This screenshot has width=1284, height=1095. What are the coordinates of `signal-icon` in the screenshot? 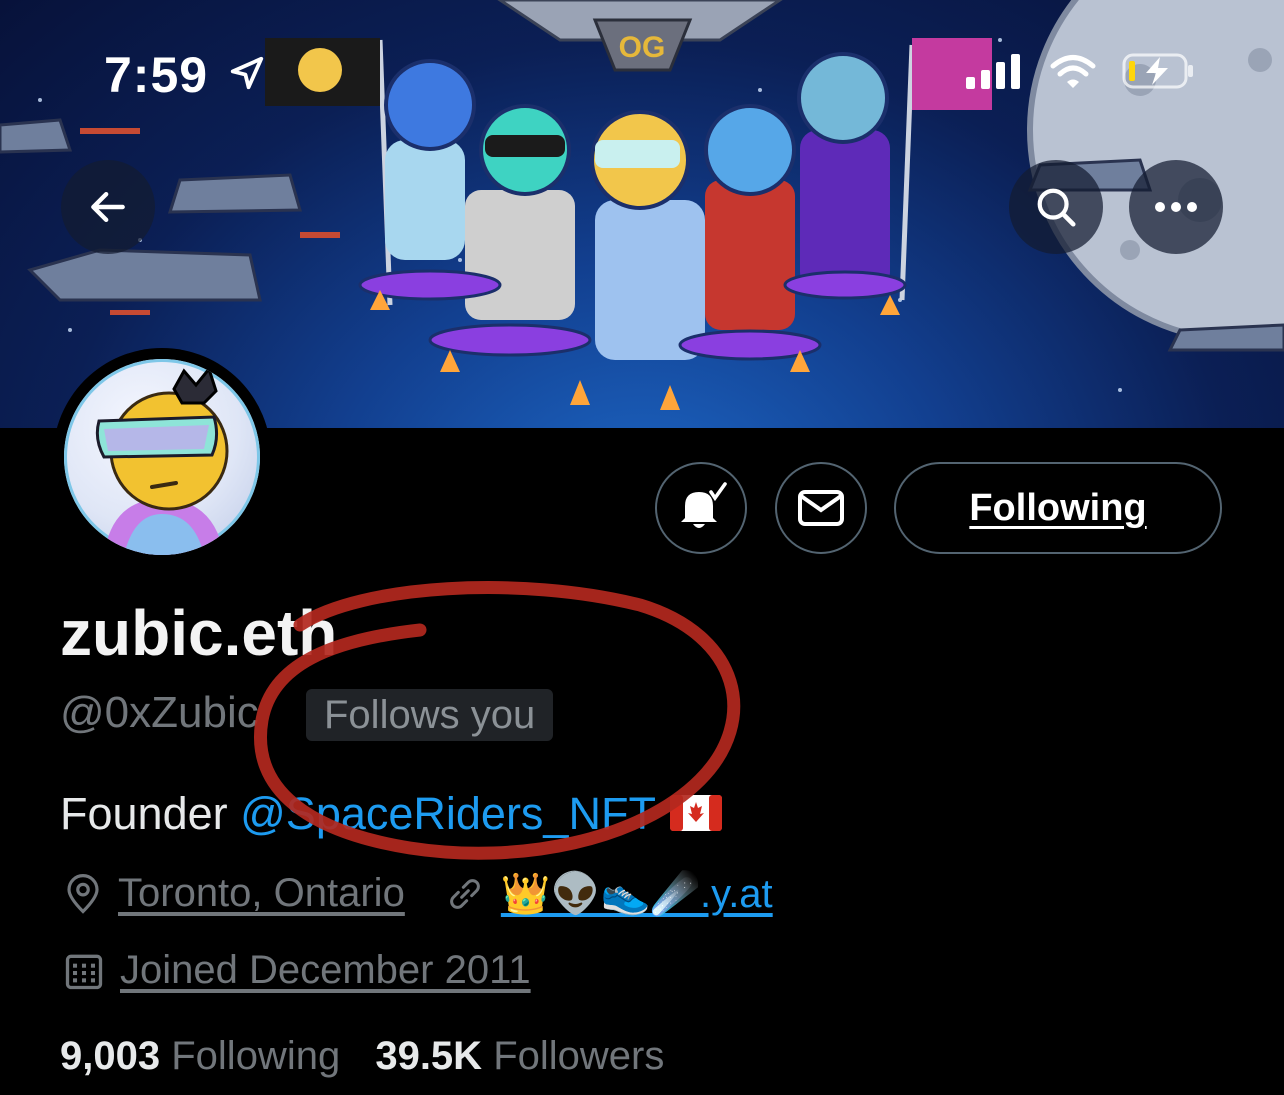 It's located at (993, 71).